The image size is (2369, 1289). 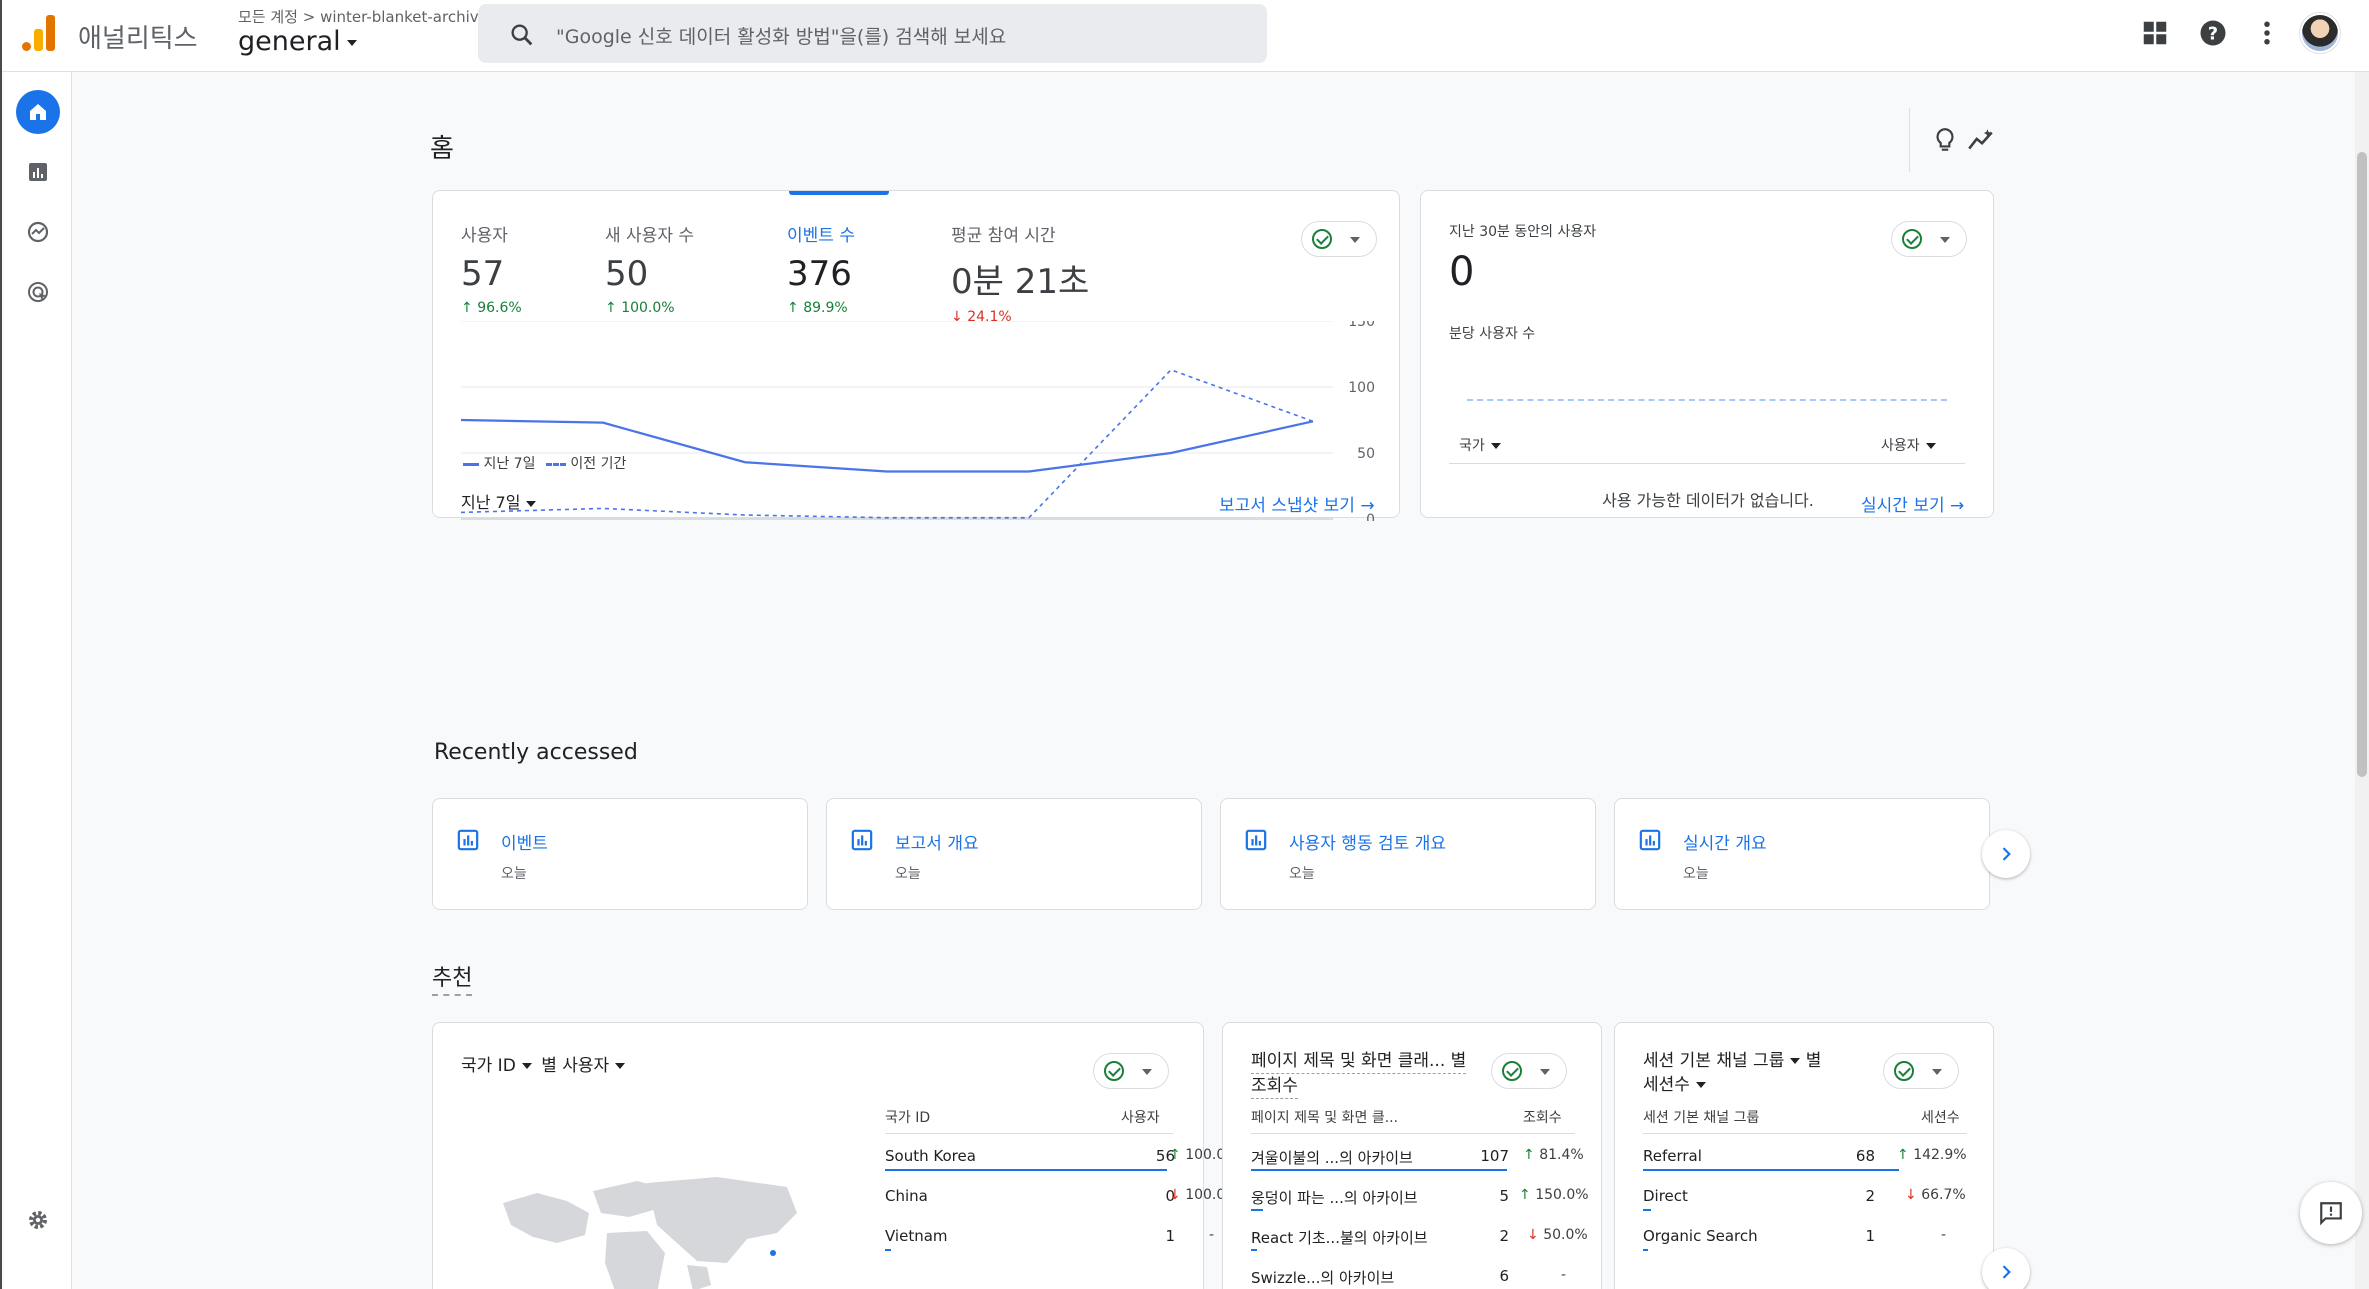 I want to click on row-value: 6, so click(x=1504, y=1276).